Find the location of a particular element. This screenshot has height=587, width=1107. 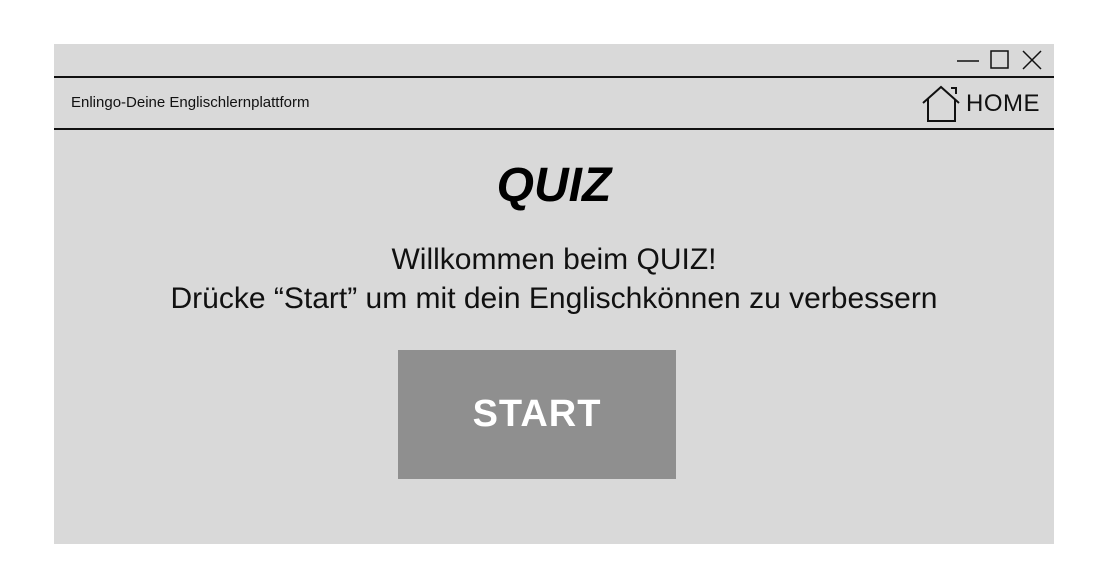

page-title: QUIZ is located at coordinates (554, 185).